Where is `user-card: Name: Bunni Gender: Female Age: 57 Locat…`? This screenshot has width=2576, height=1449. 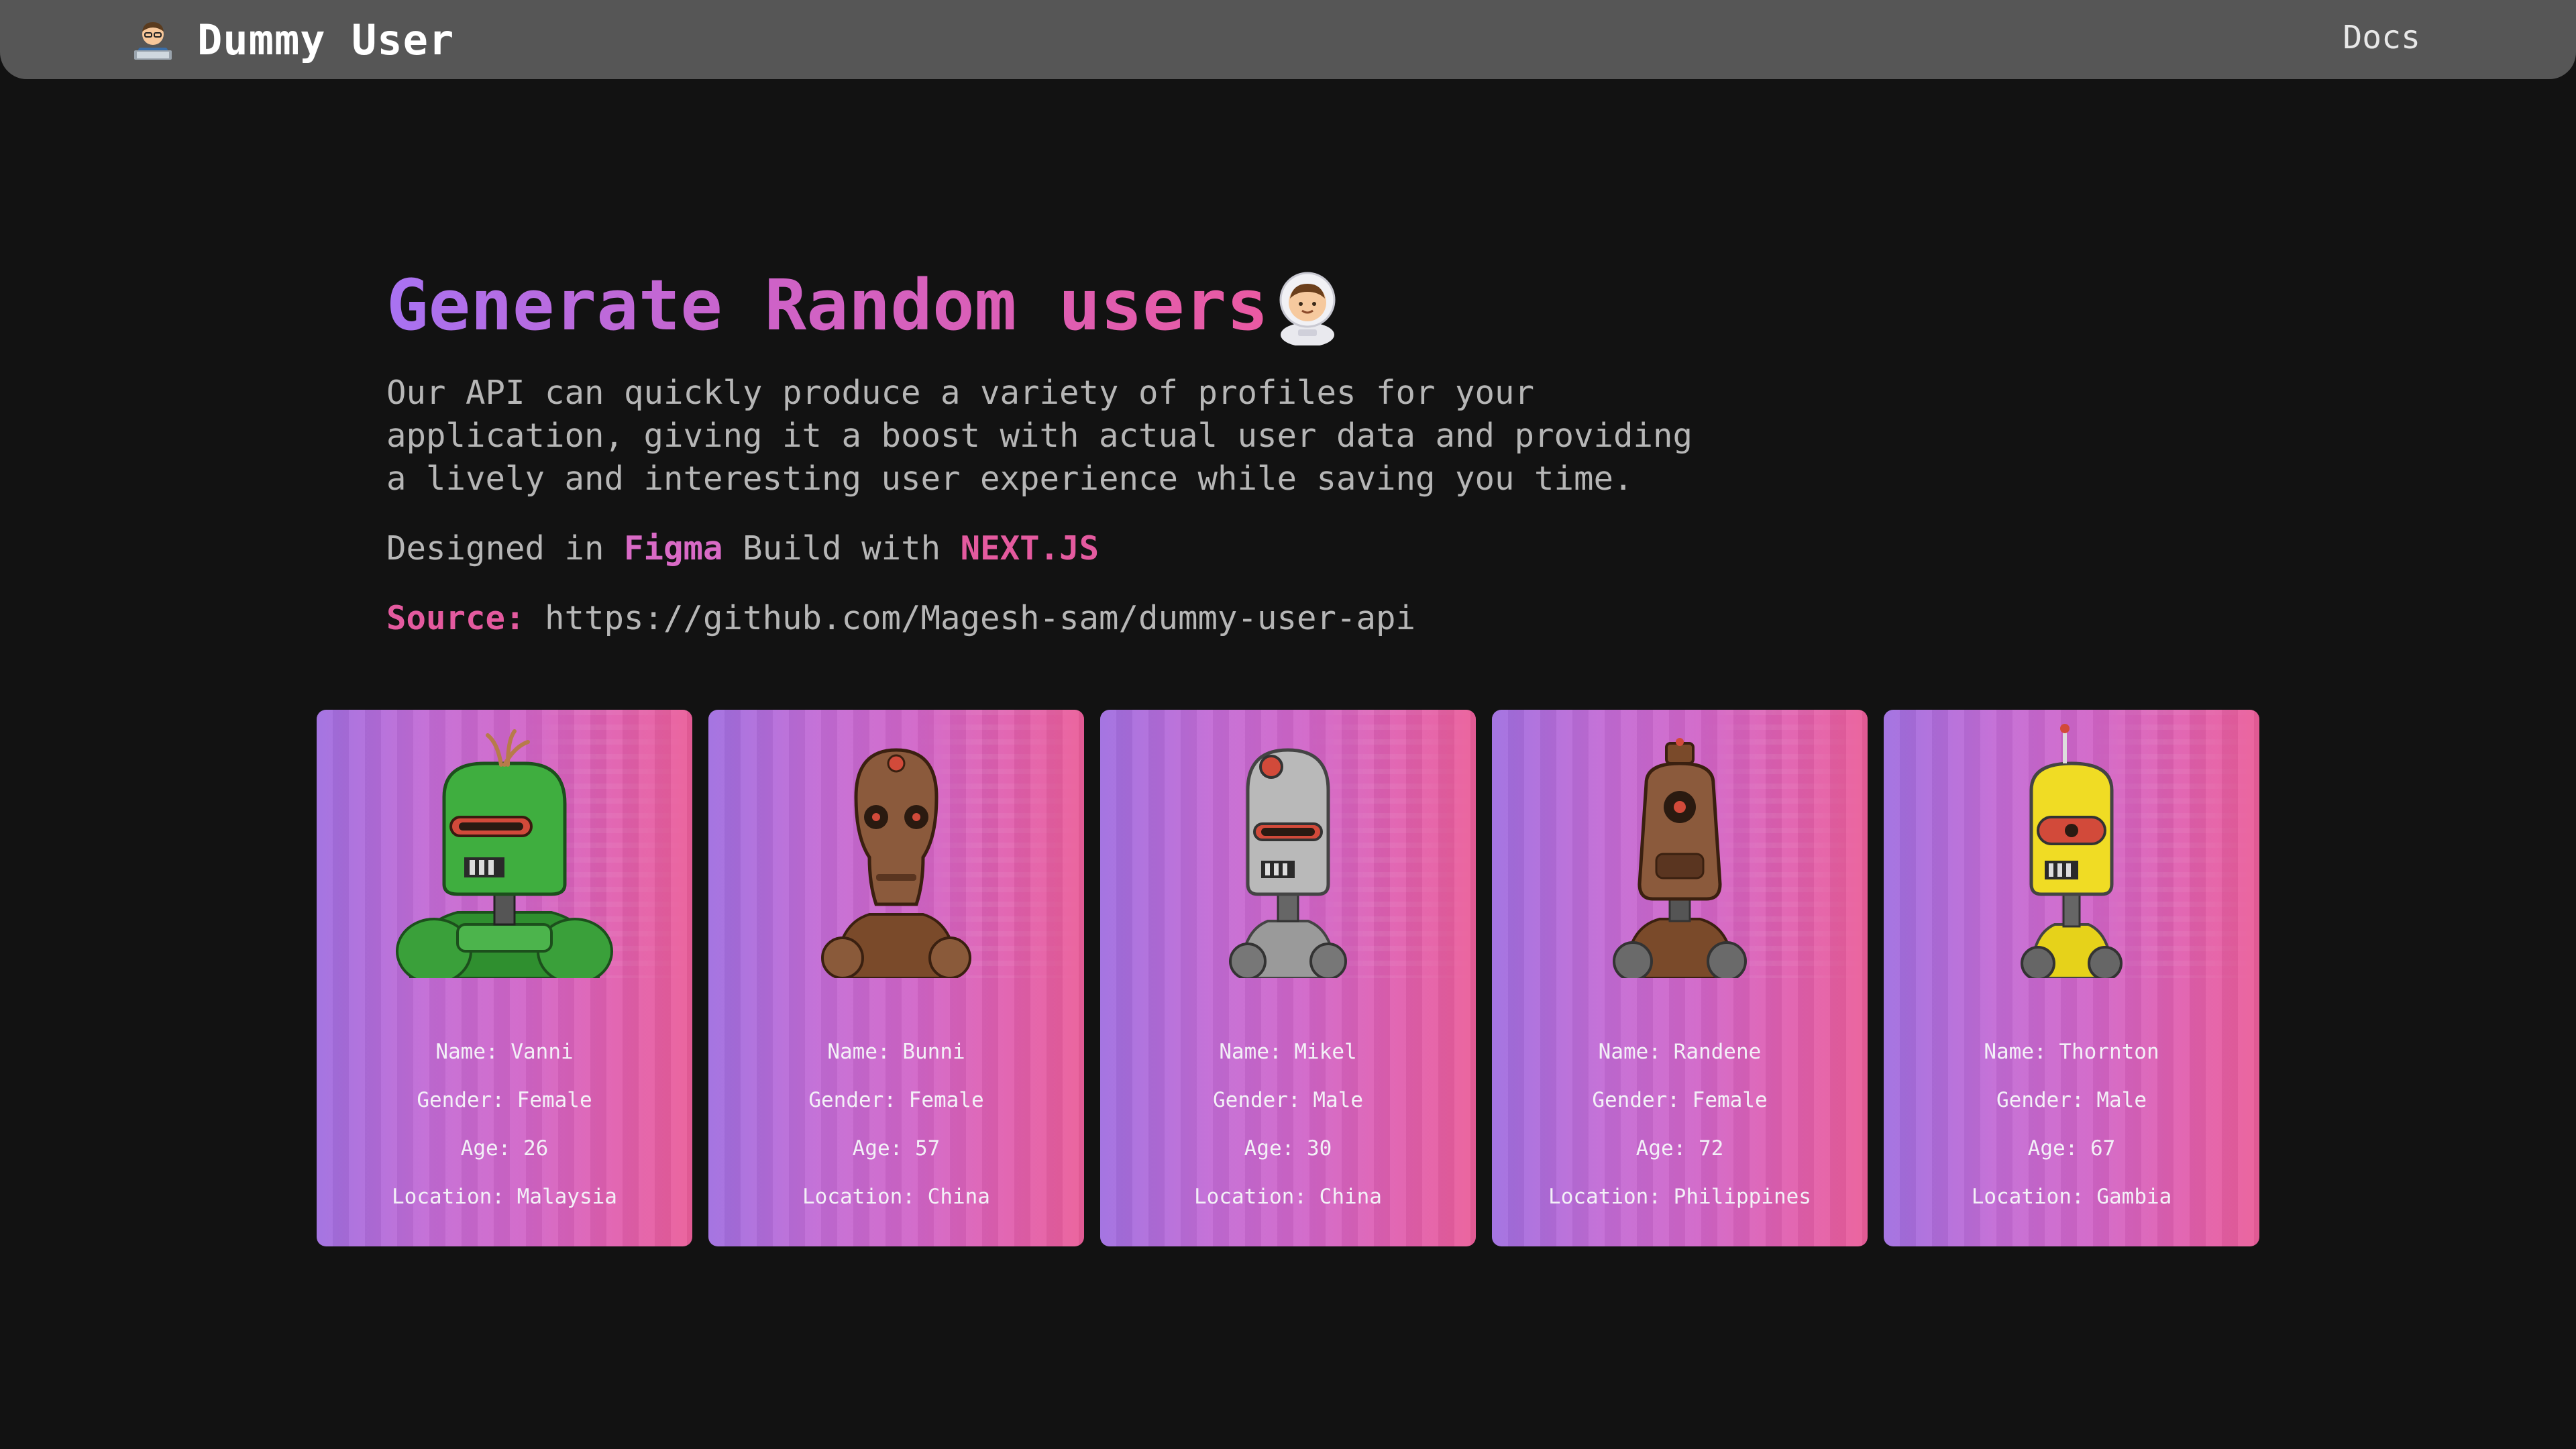
user-card: Name: Bunni Gender: Female Age: 57 Locat… is located at coordinates (896, 978).